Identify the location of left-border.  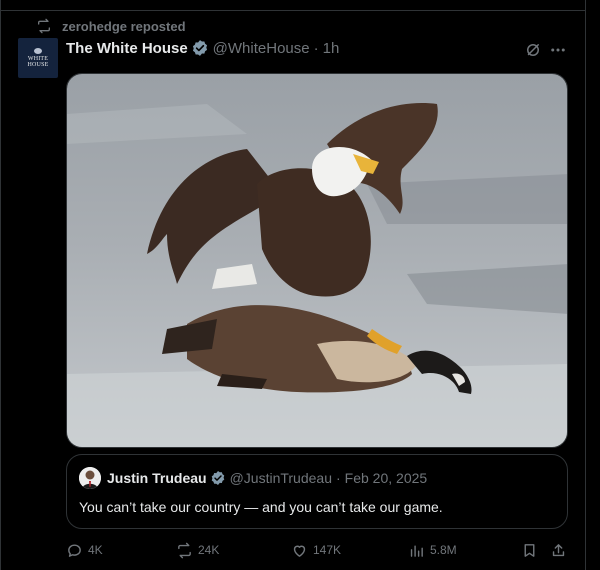
(0, 285).